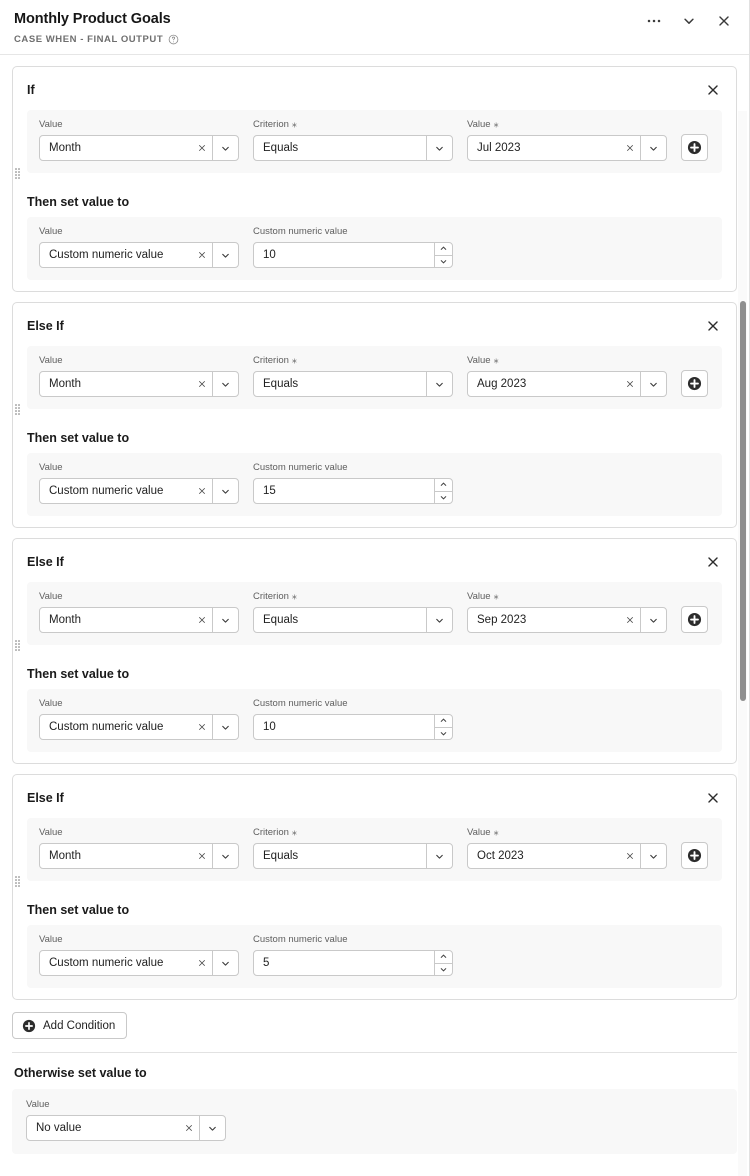 The height and width of the screenshot is (1176, 750). What do you see at coordinates (51, 124) in the screenshot?
I see `criteria-value-label-text: Value` at bounding box center [51, 124].